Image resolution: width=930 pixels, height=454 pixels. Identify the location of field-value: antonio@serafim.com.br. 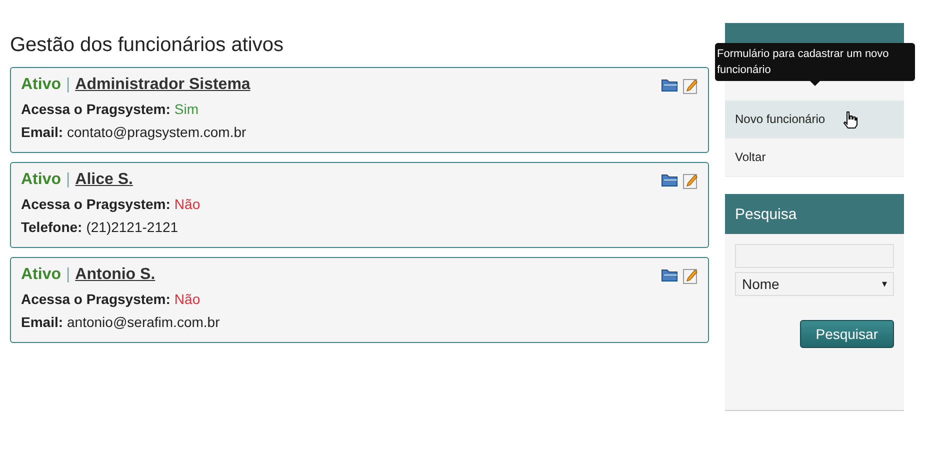
(143, 322).